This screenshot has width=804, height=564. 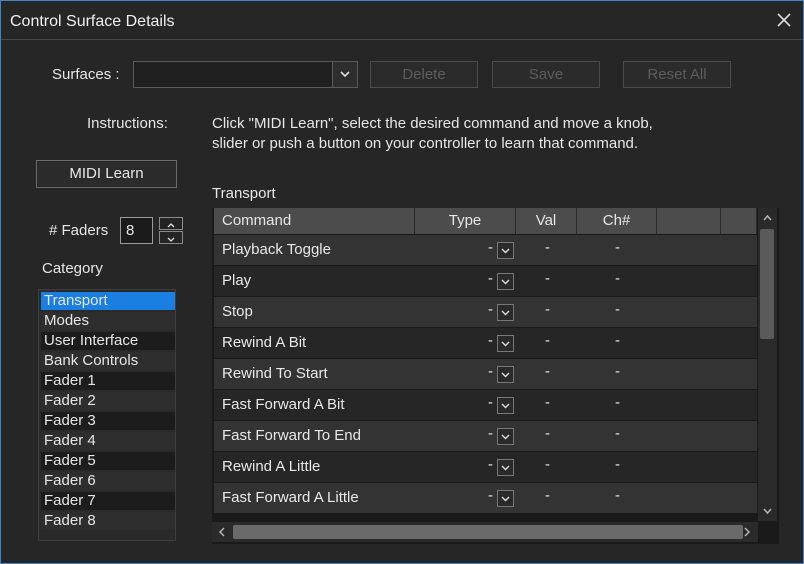 I want to click on table-row: Fast Forward A Bit - - -, so click(x=485, y=405).